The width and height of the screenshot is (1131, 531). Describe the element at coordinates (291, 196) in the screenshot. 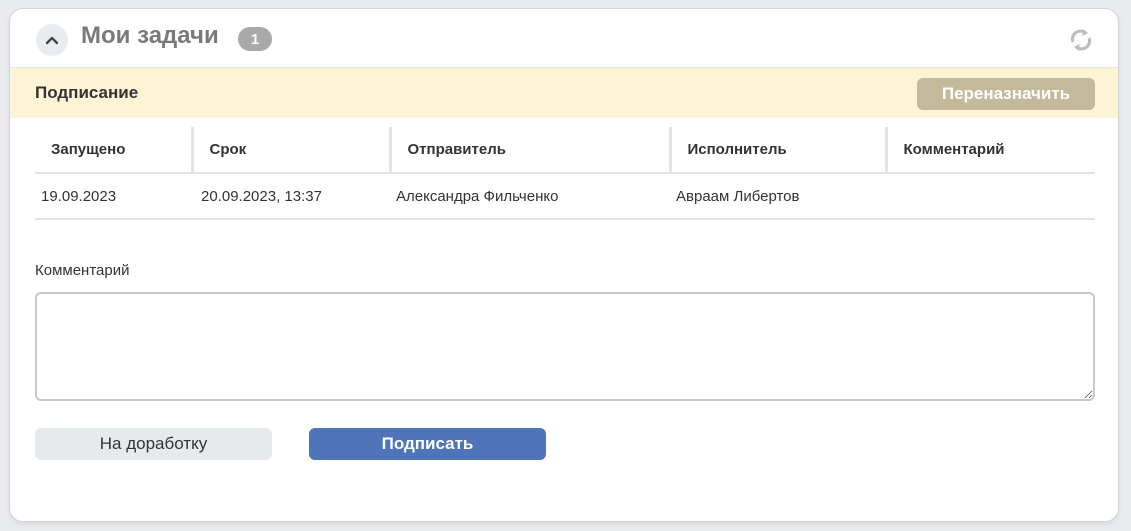

I see `cell-deadline: 20.09.2023, 13:37` at that location.